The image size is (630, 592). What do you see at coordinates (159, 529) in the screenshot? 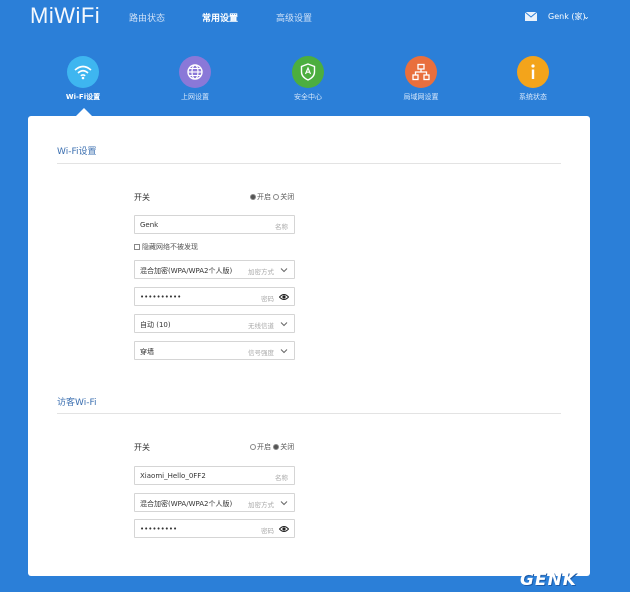
I see `guest-password-value: •••••••••` at bounding box center [159, 529].